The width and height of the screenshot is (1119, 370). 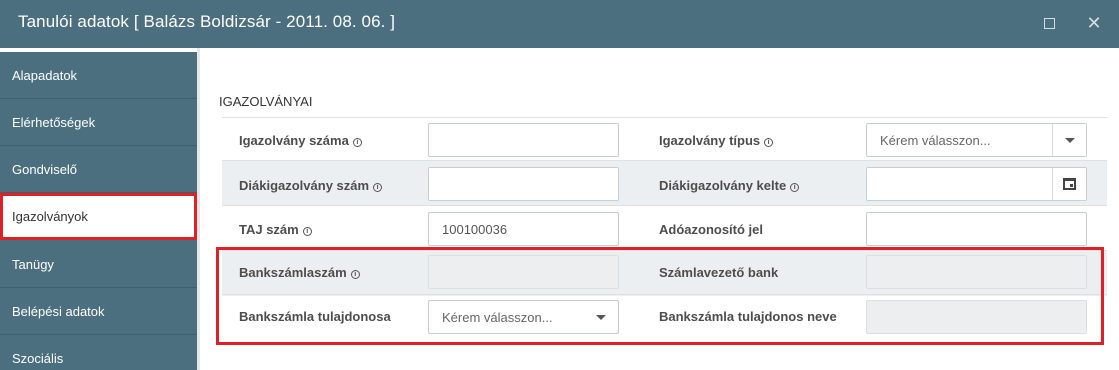 What do you see at coordinates (293, 272) in the screenshot?
I see `label-text: Bankszámlaszám` at bounding box center [293, 272].